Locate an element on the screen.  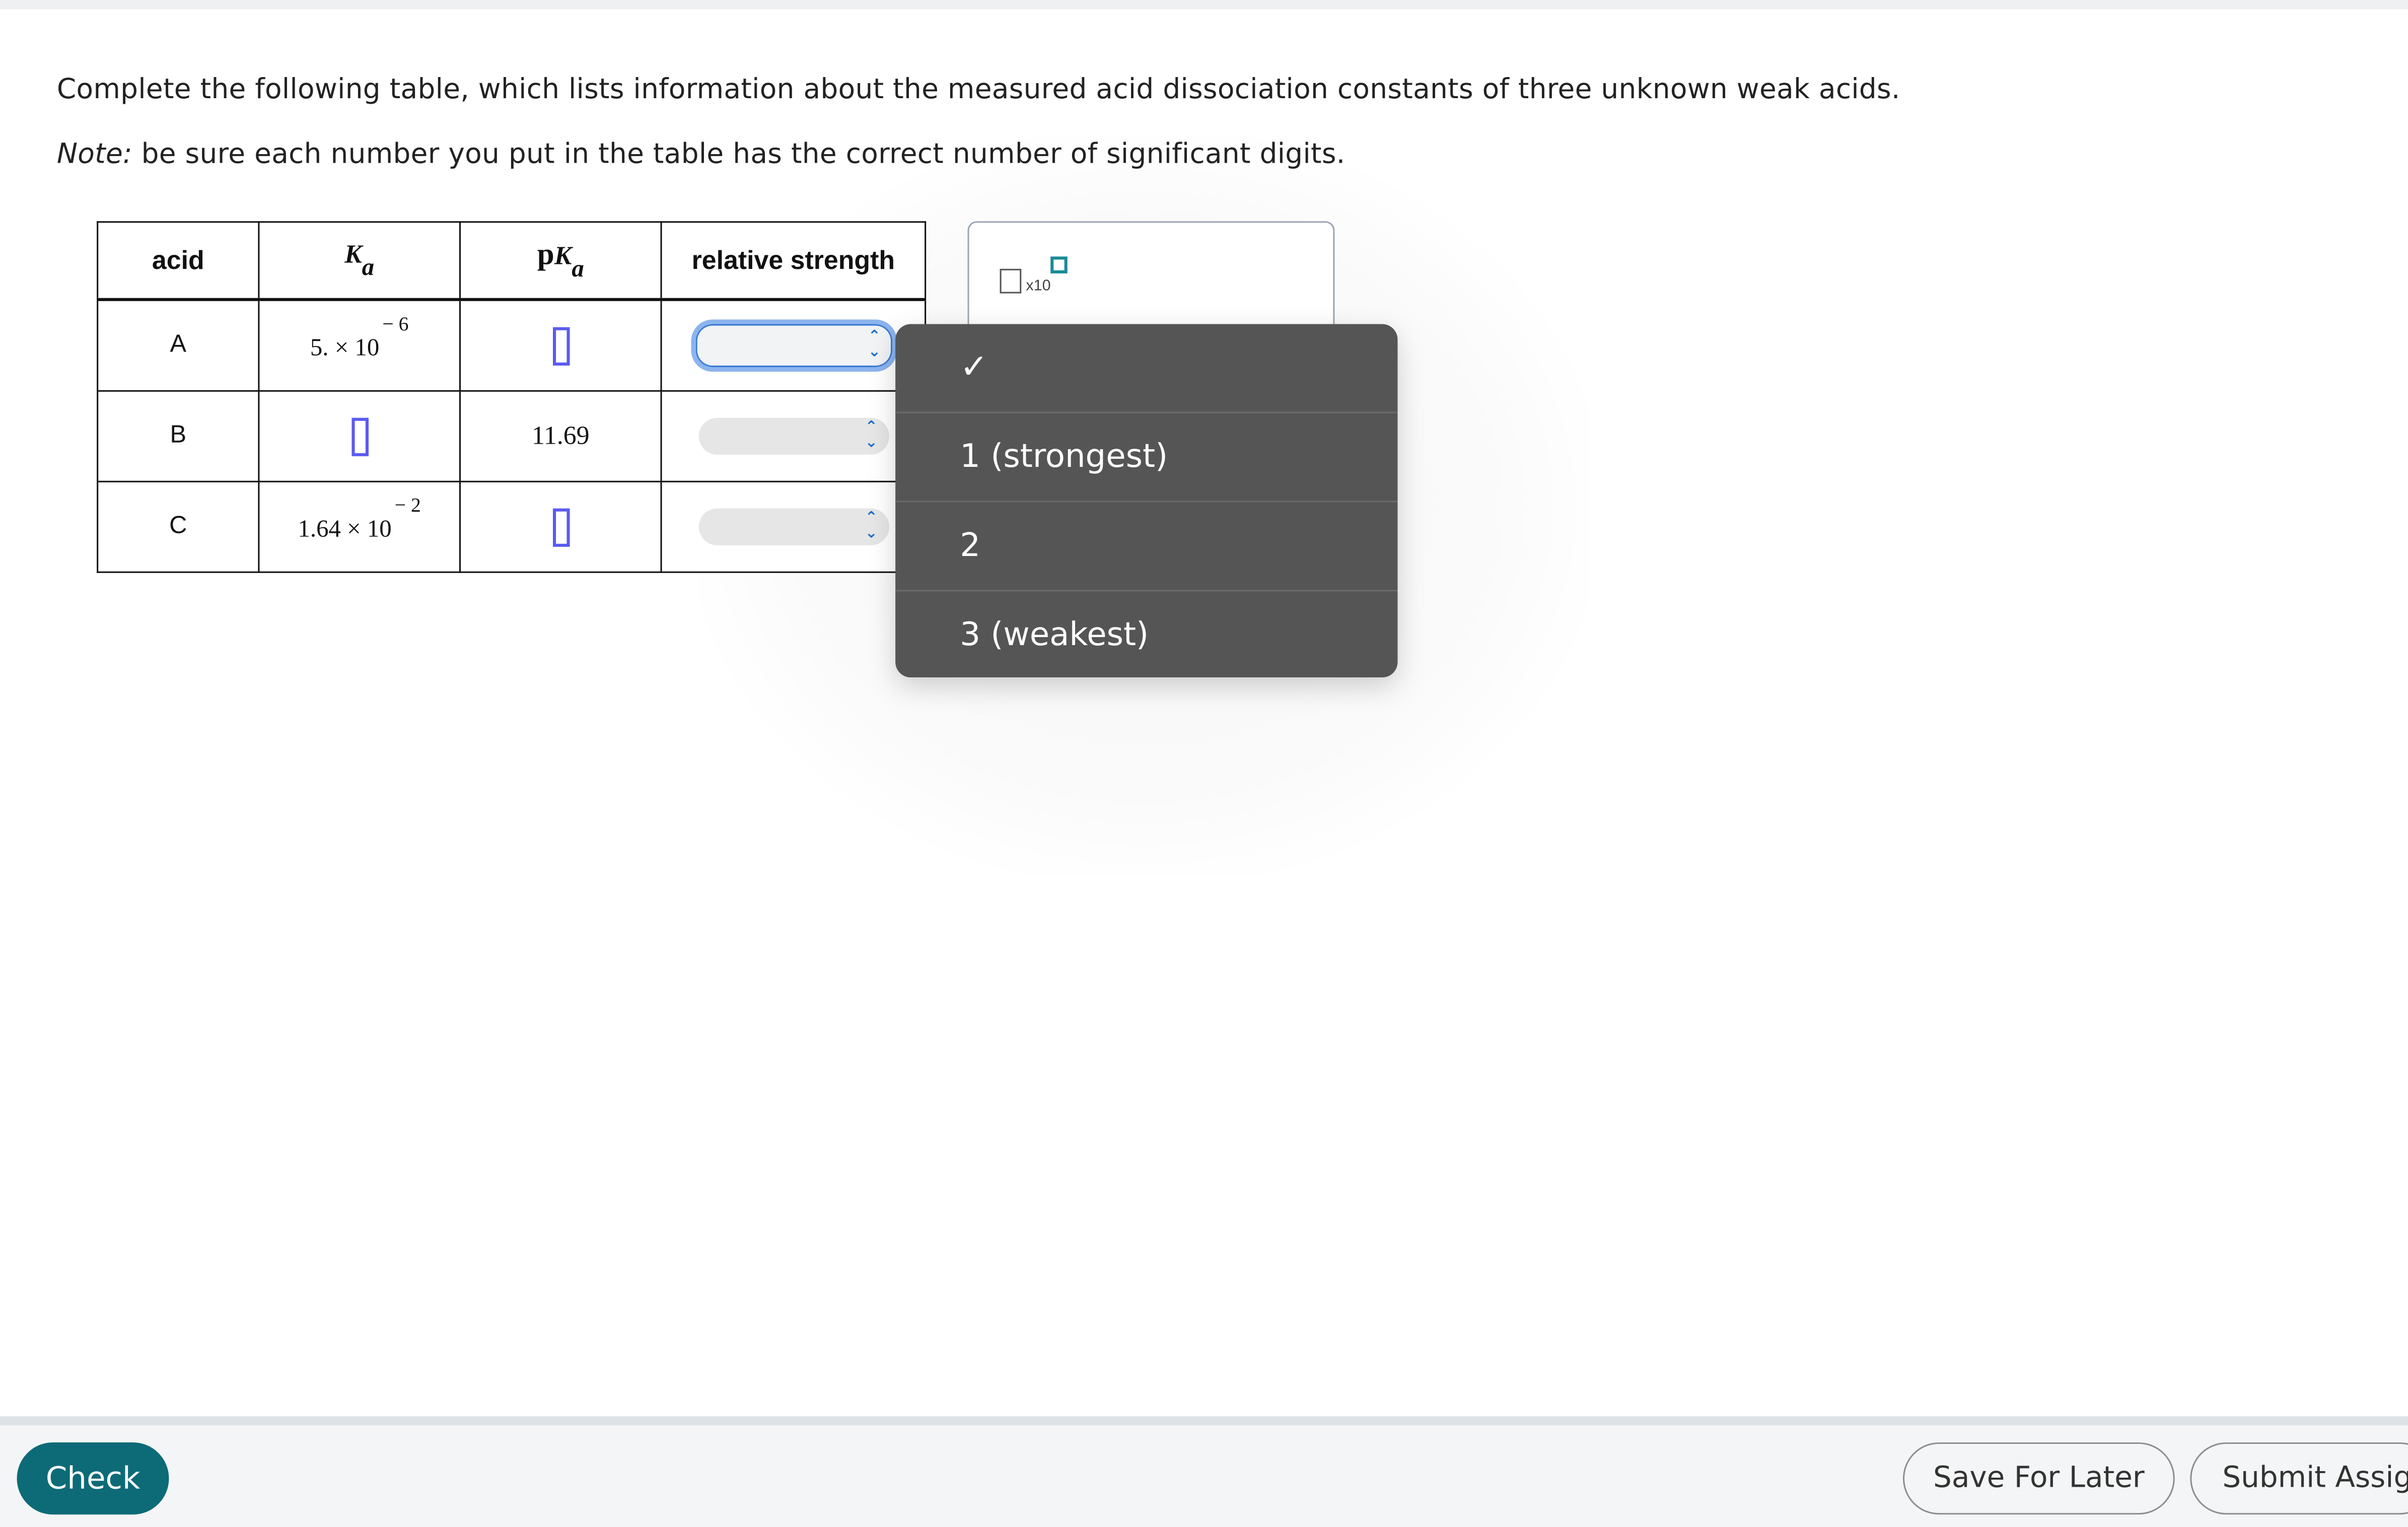
dropdown-option-1: 1 (strongest) is located at coordinates (1146, 455).